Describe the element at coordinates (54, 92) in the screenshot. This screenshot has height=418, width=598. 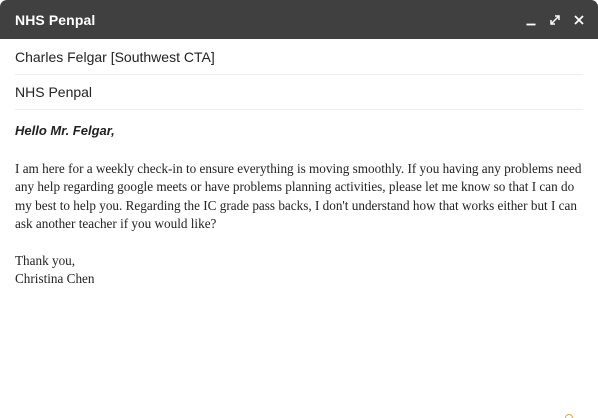
I see `subject-text: NHS Penpal` at that location.